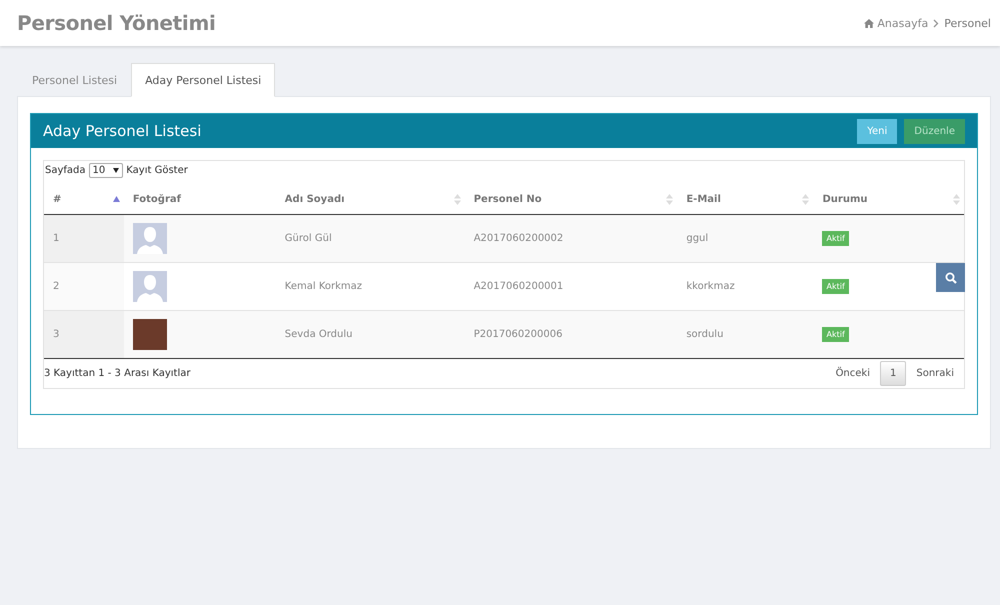  I want to click on edit-button: Düzenle, so click(934, 131).